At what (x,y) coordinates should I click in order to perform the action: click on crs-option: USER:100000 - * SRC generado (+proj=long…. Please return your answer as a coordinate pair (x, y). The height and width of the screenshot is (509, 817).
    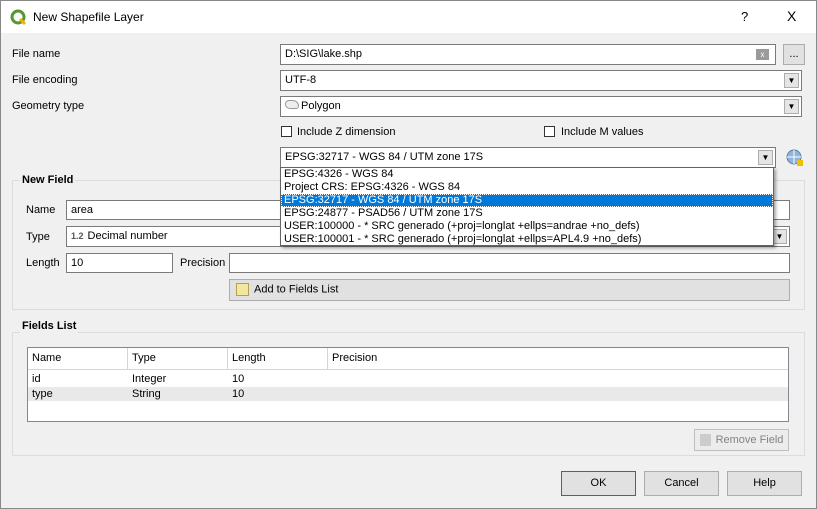
    Looking at the image, I should click on (527, 226).